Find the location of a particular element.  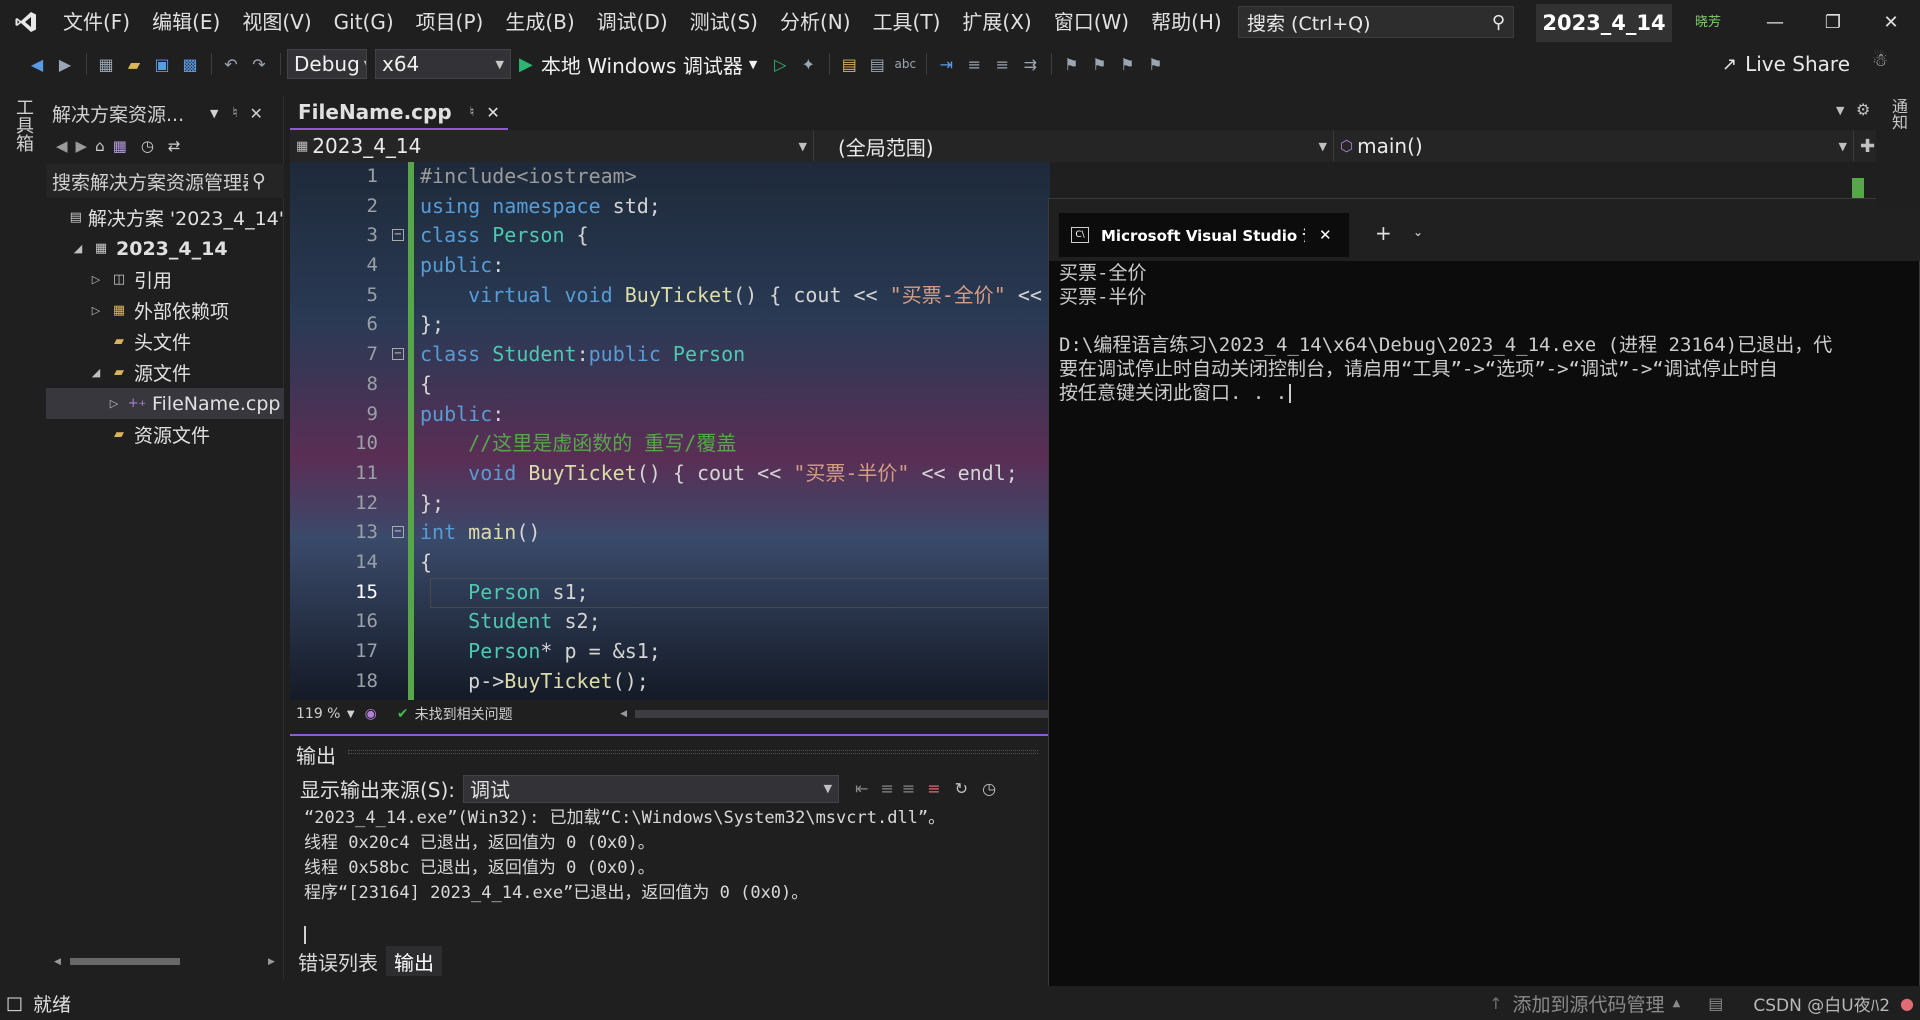

source-control-label: 添加到源代码管理 is located at coordinates (1589, 1003).